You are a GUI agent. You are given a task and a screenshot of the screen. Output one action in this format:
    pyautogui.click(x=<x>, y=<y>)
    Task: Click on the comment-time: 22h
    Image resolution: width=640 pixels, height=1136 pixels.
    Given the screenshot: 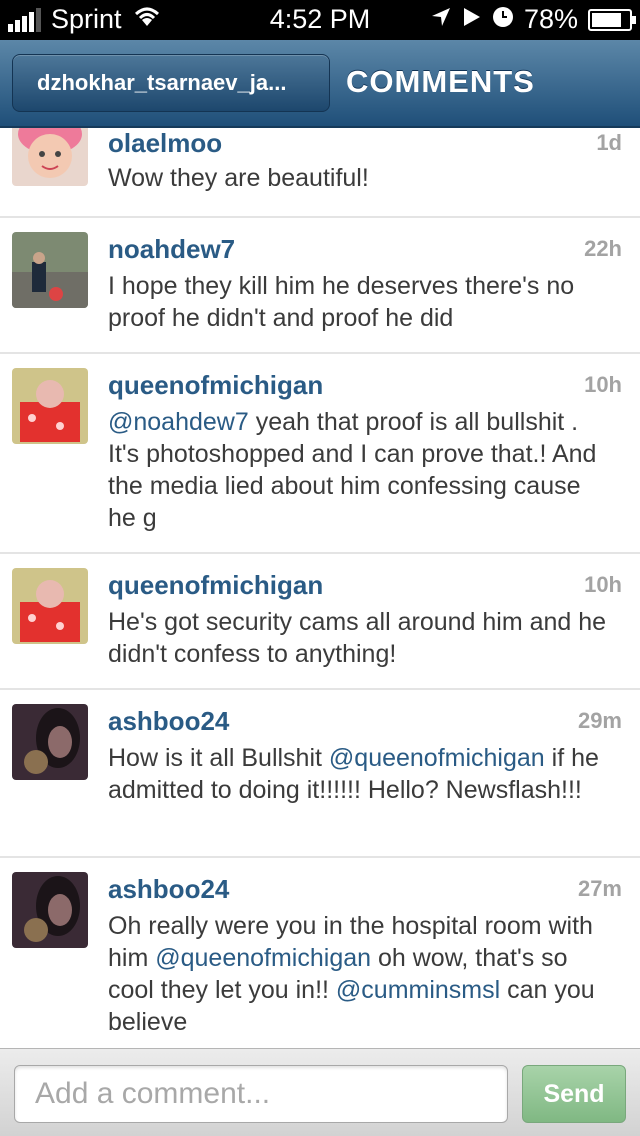 What is the action you would take?
    pyautogui.click(x=603, y=248)
    